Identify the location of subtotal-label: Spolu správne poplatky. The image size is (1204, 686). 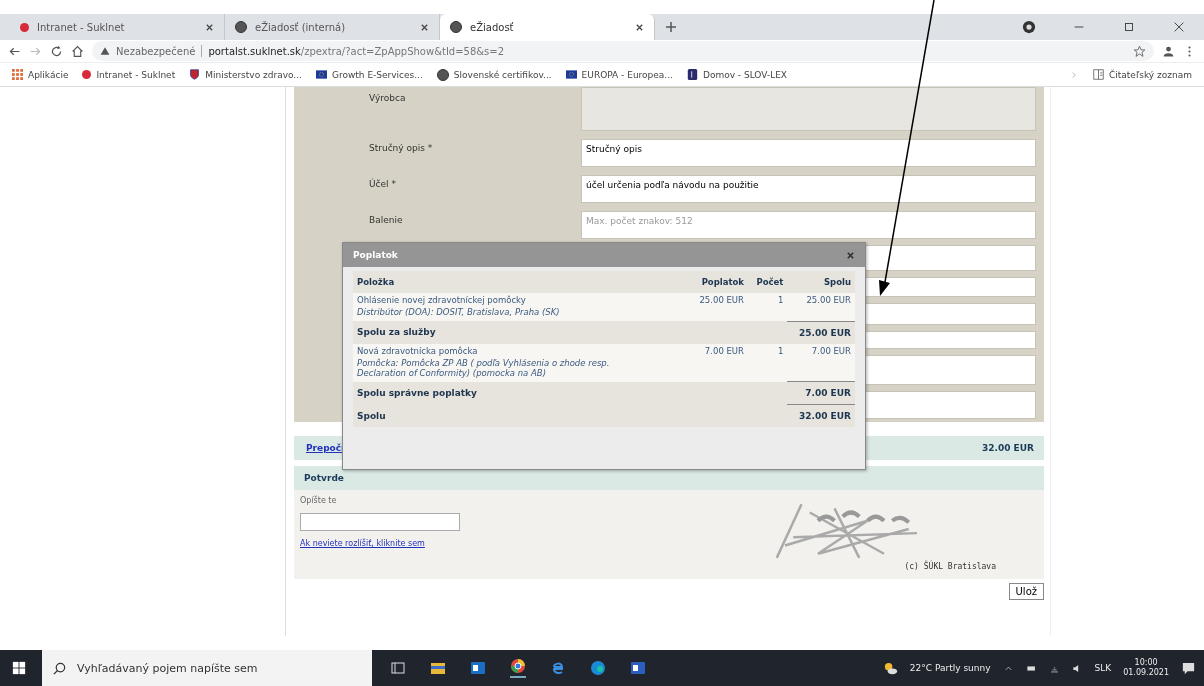
(417, 393).